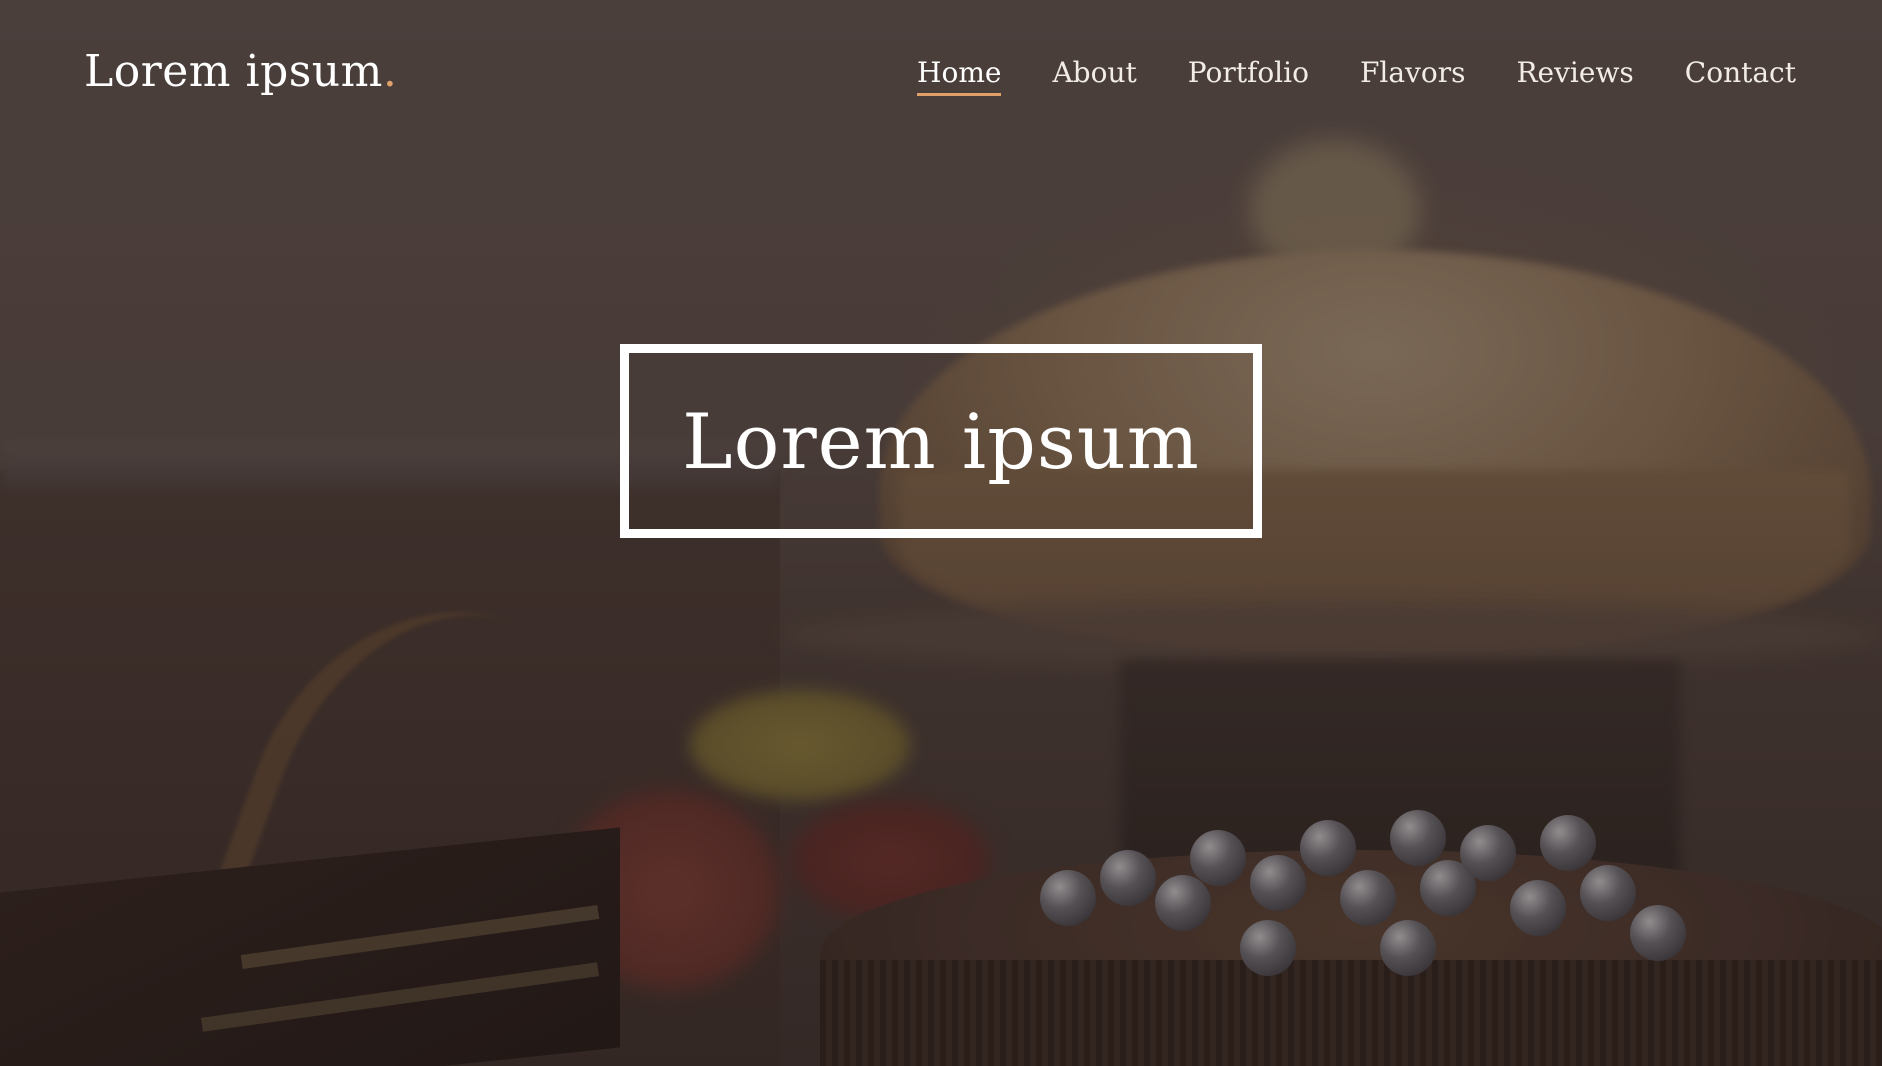 This screenshot has width=1882, height=1066. Describe the element at coordinates (959, 76) in the screenshot. I see `nav-link-home: Home` at that location.